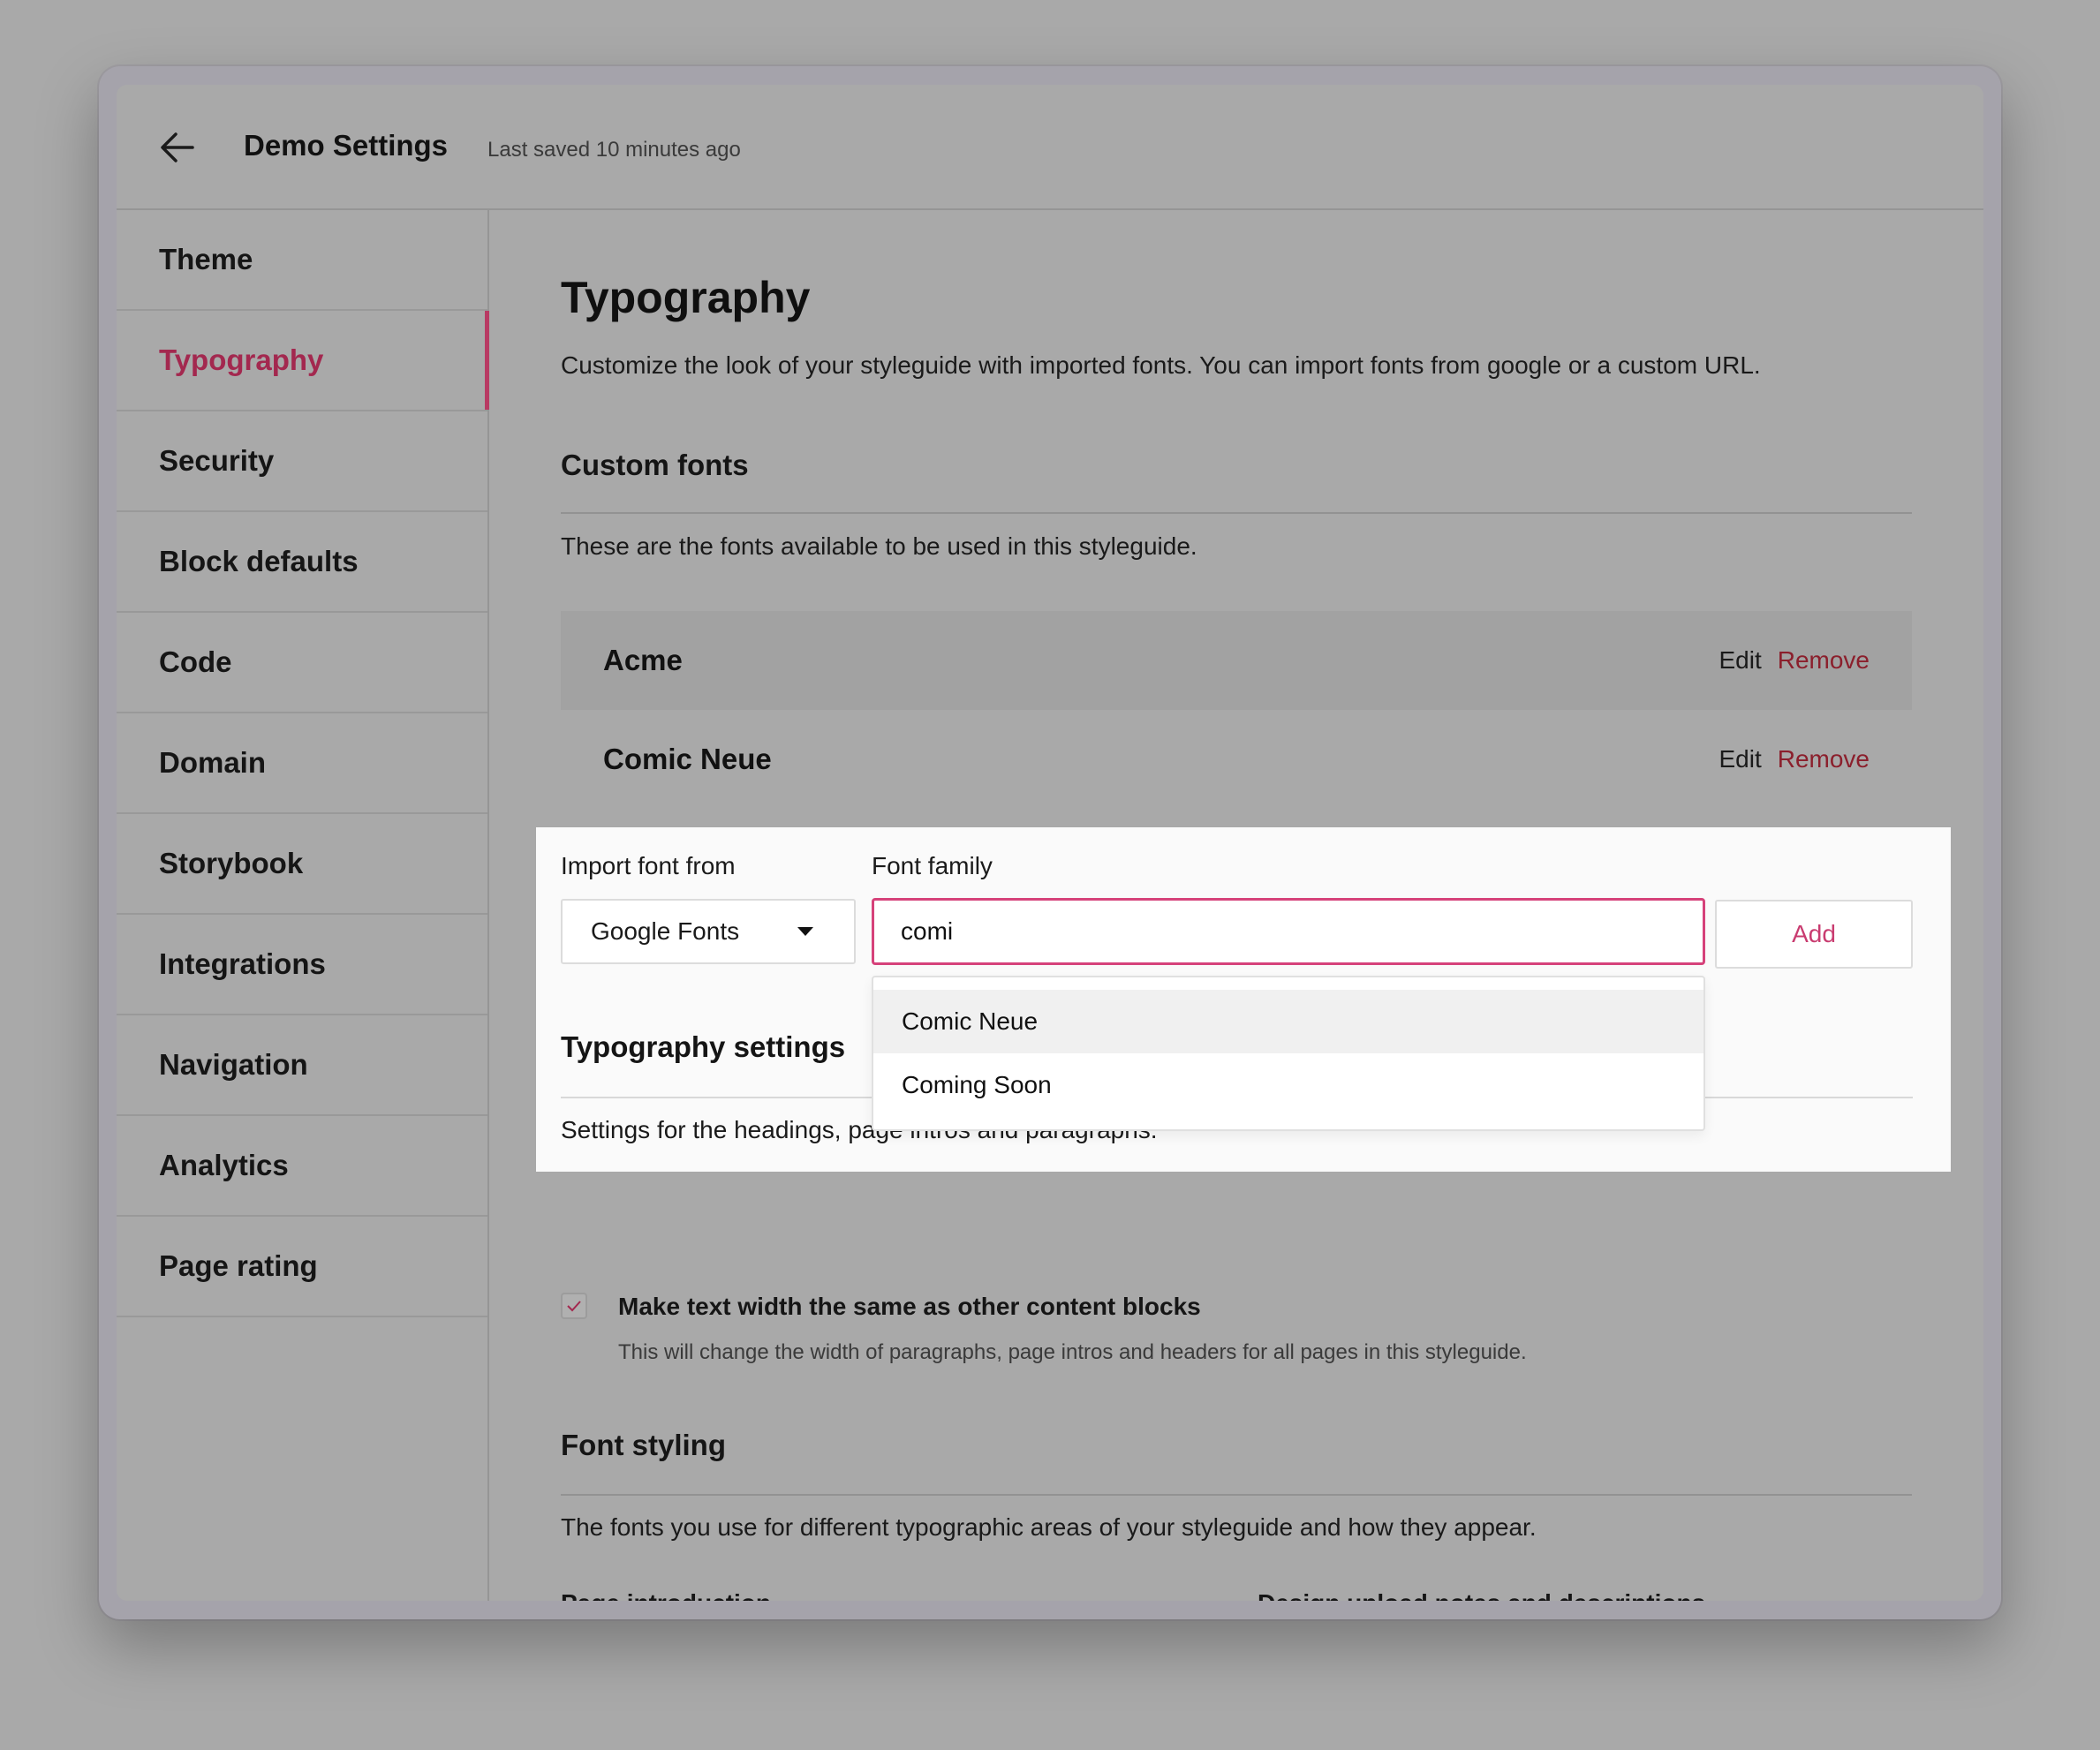 The height and width of the screenshot is (1750, 2100). Describe the element at coordinates (1236, 660) in the screenshot. I see `font-row-acme: Acme Edit Remove` at that location.